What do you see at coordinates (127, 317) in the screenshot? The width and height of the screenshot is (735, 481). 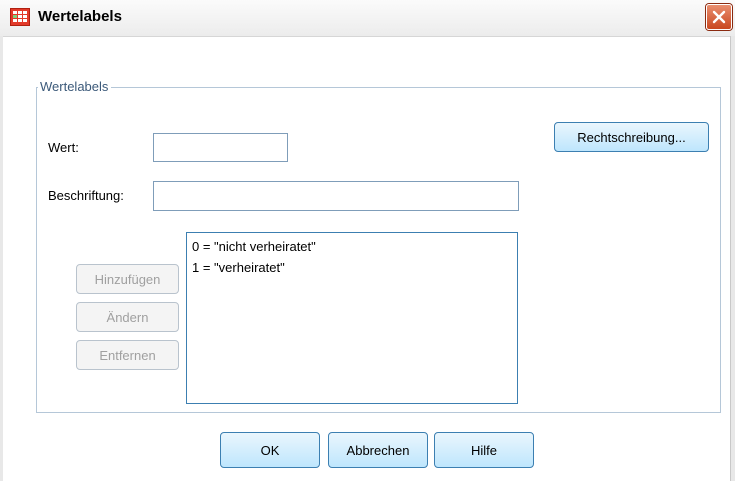 I see `change-button: Ändern` at bounding box center [127, 317].